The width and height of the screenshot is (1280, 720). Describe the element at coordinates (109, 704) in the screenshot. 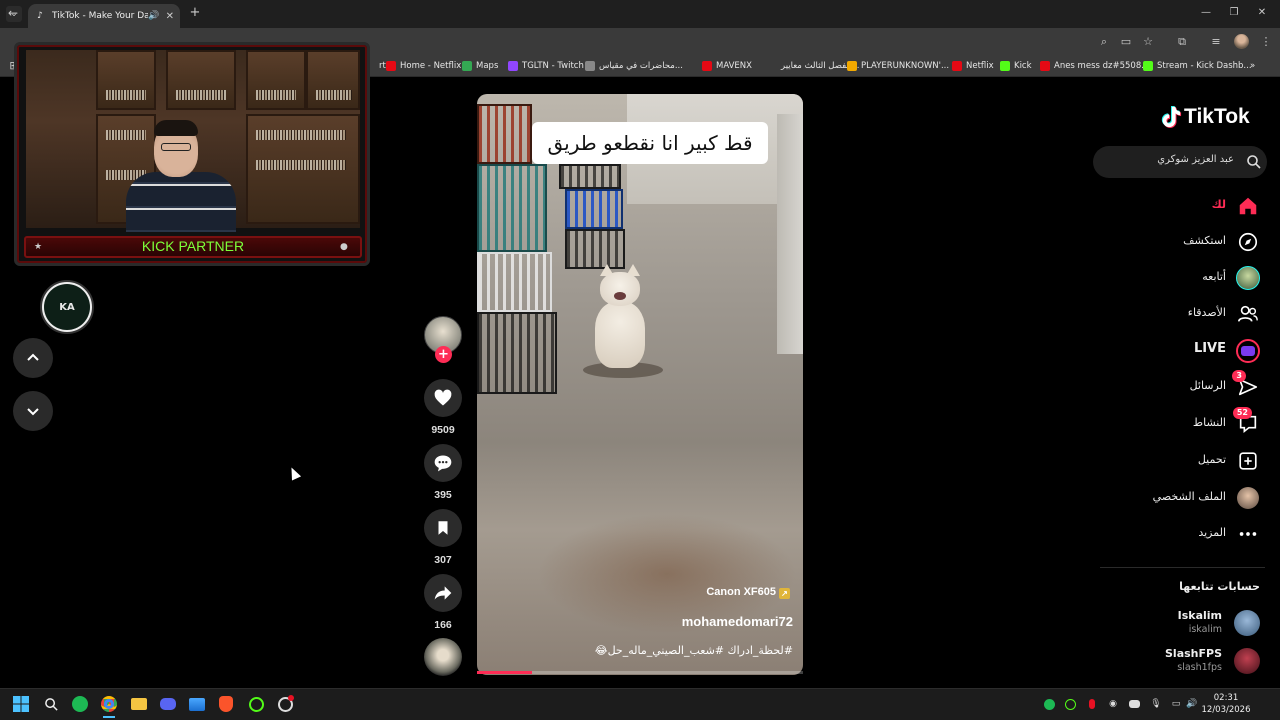

I see `chrome-icon` at that location.